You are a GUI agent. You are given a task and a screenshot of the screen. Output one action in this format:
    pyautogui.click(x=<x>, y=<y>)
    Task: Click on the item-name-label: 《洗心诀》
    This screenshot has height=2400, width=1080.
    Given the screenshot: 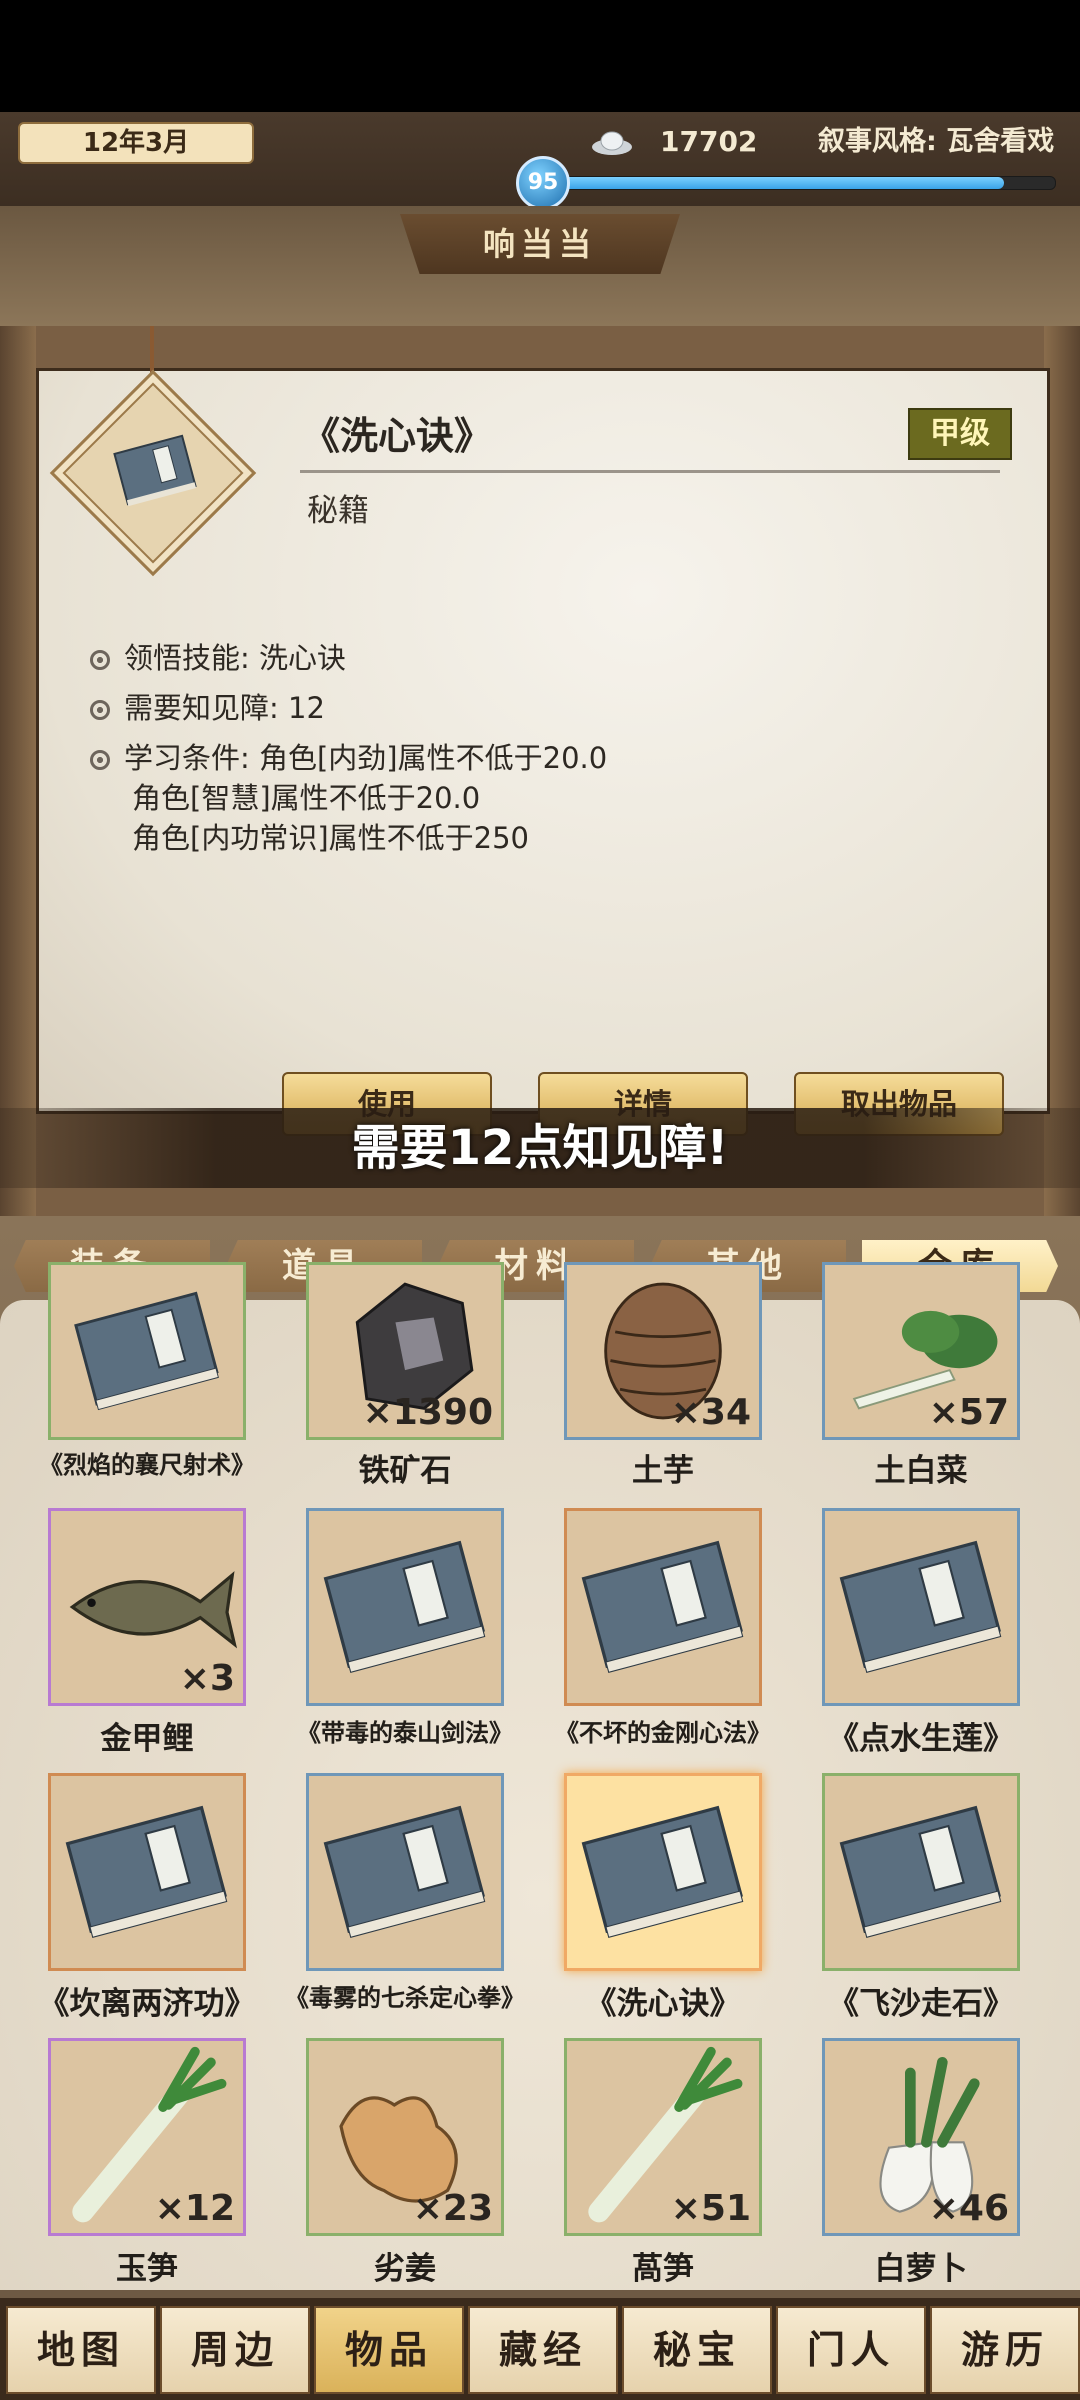 What is the action you would take?
    pyautogui.click(x=663, y=2004)
    